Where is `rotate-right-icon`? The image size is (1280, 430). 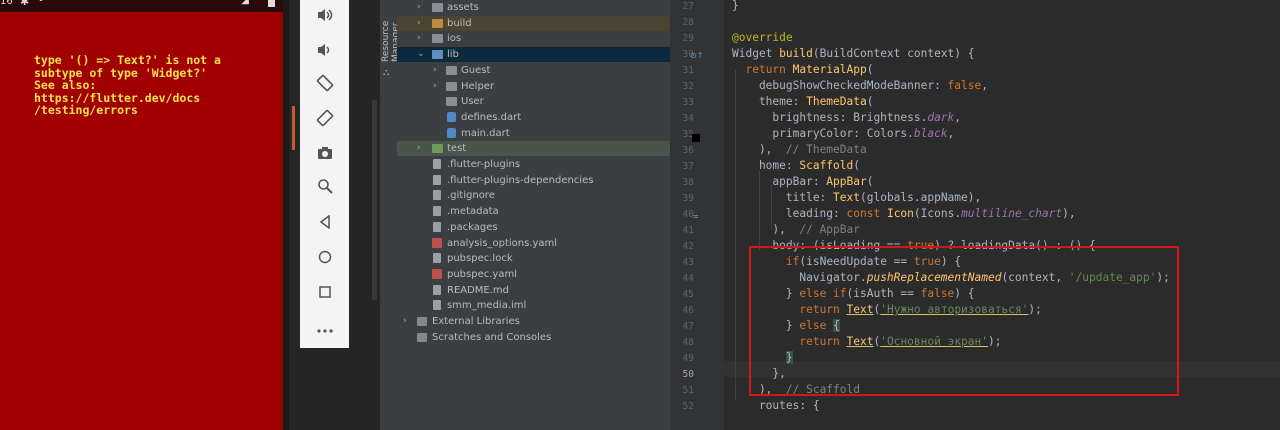
rotate-right-icon is located at coordinates (325, 120).